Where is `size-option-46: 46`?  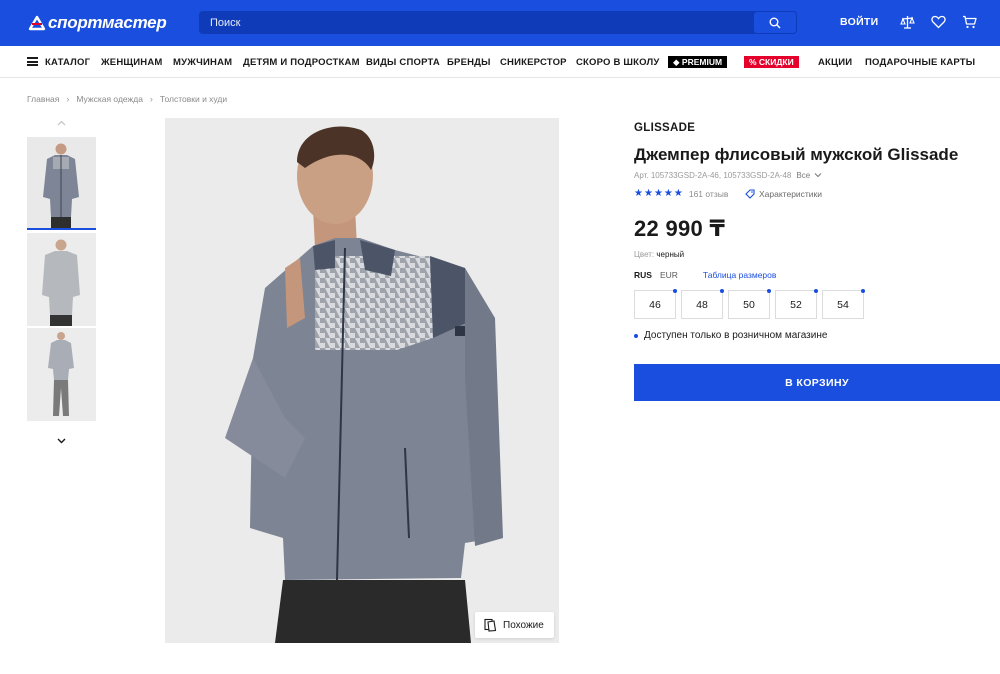 size-option-46: 46 is located at coordinates (655, 304).